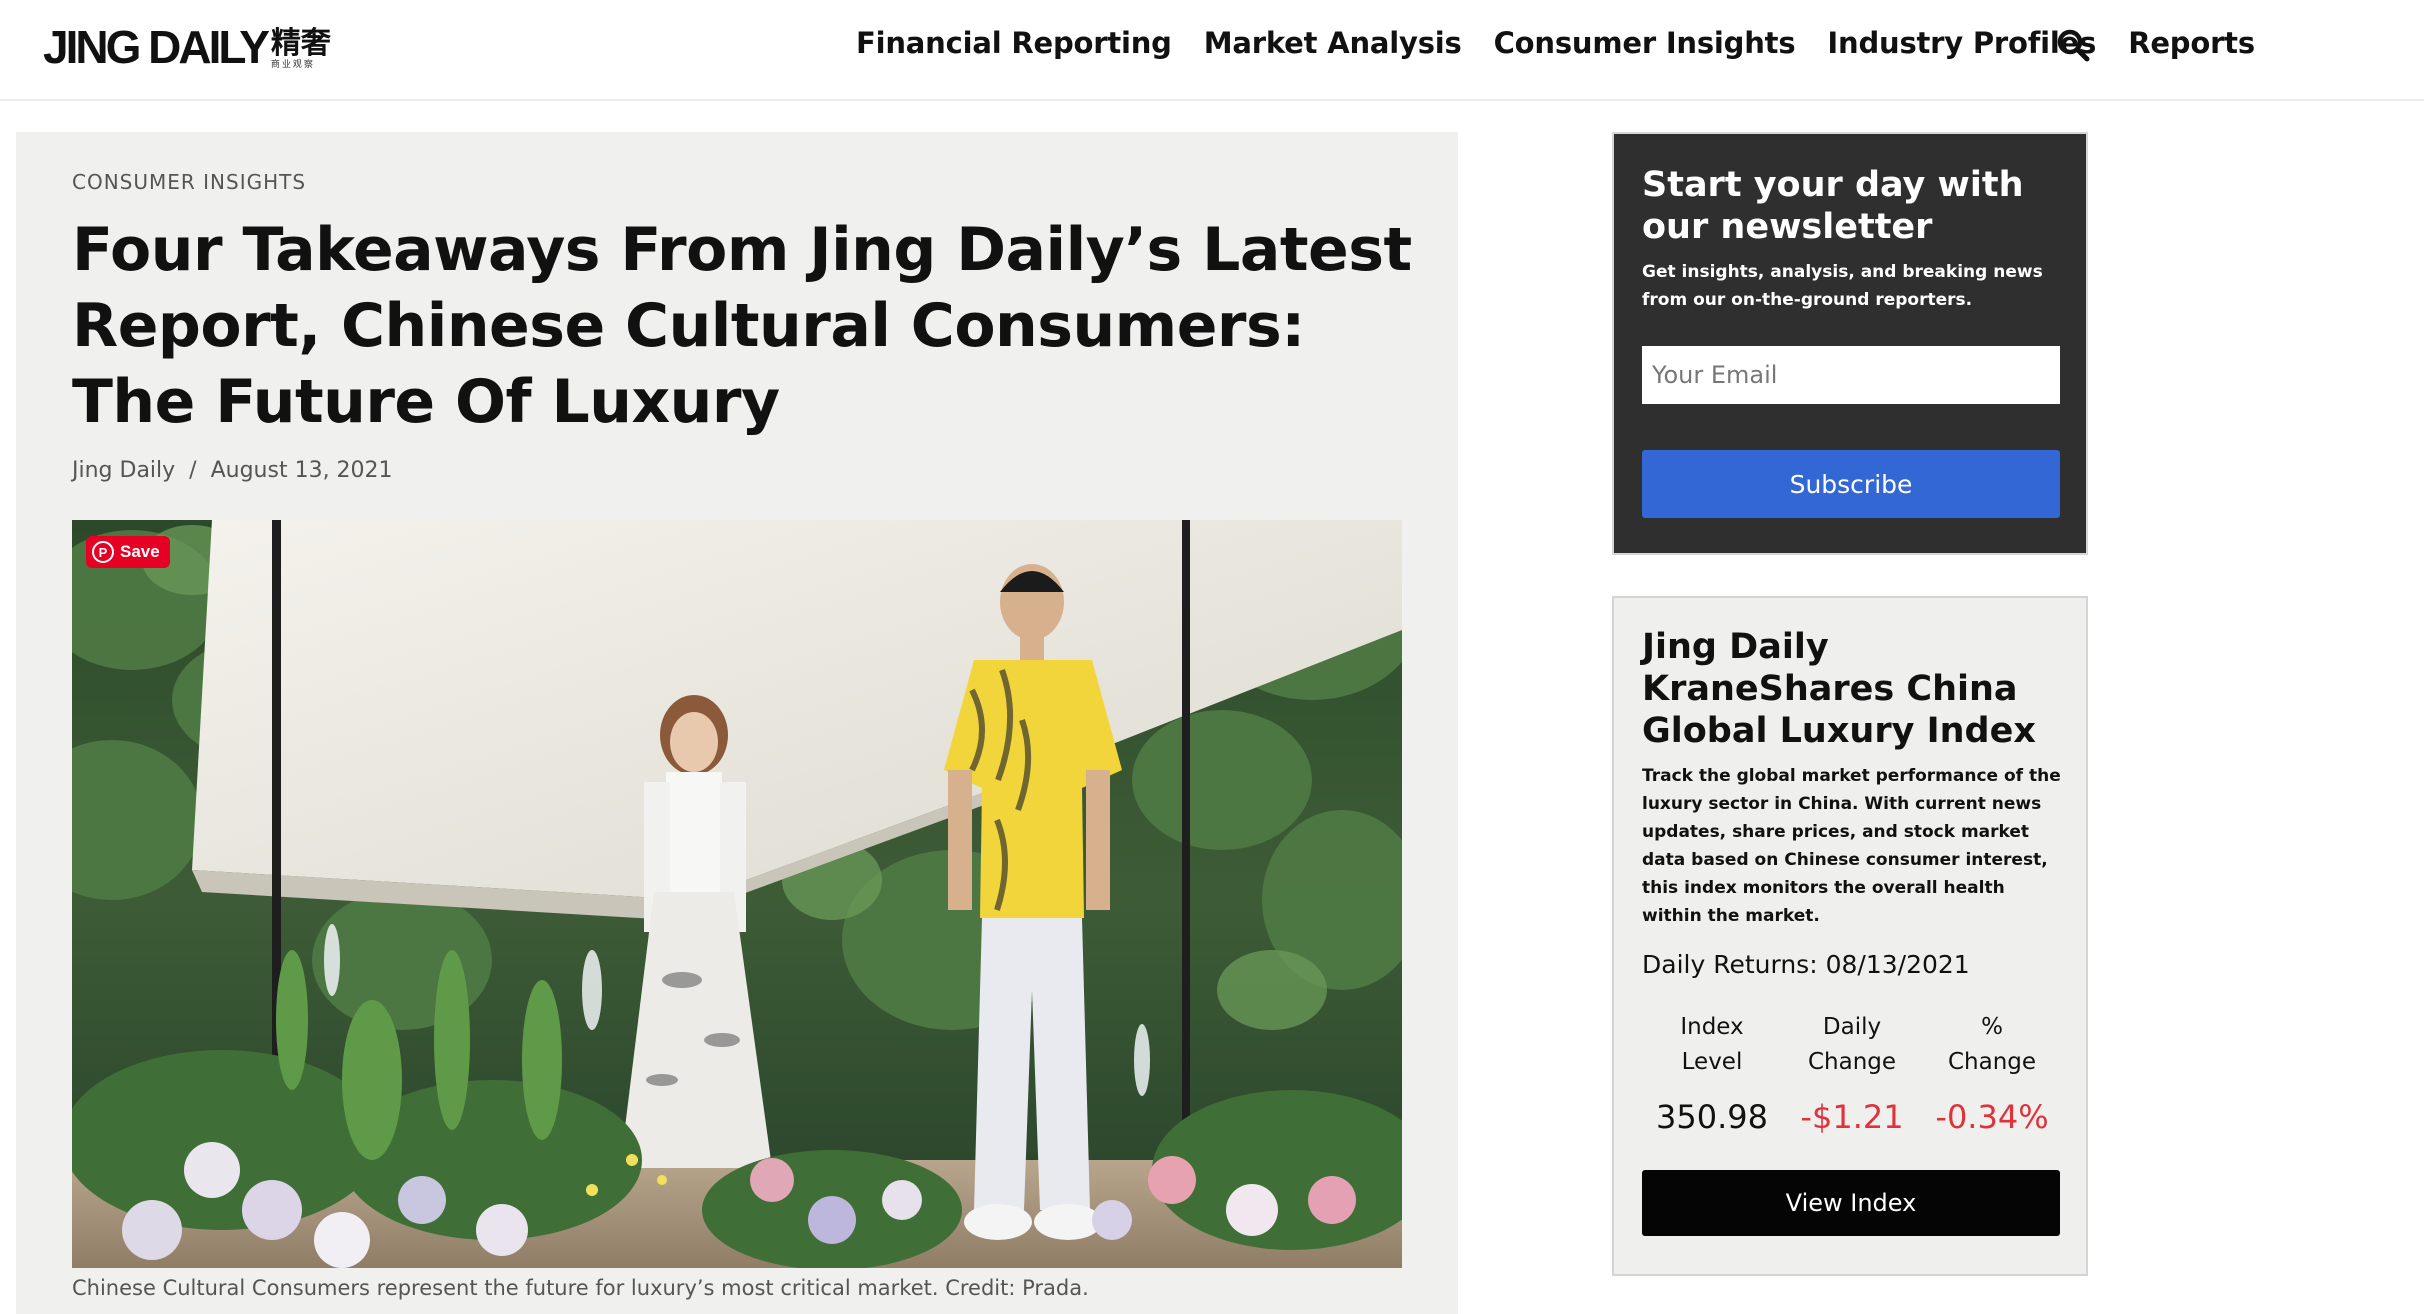 The image size is (2424, 1314). I want to click on byline: Jing Daily / August 13, 2021, so click(232, 470).